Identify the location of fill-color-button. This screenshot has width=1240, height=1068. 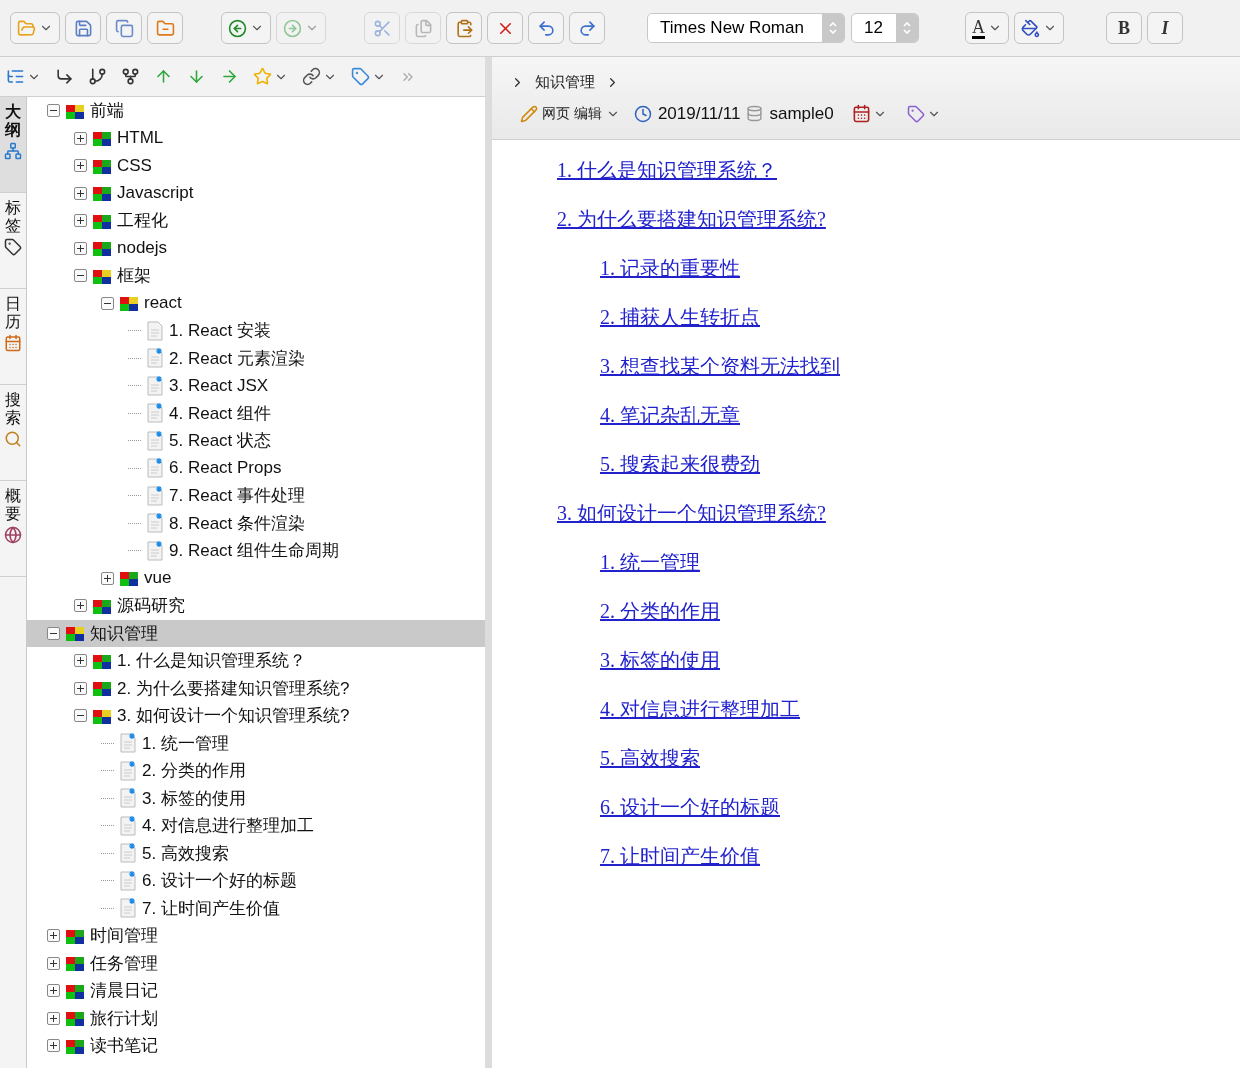
(1039, 28).